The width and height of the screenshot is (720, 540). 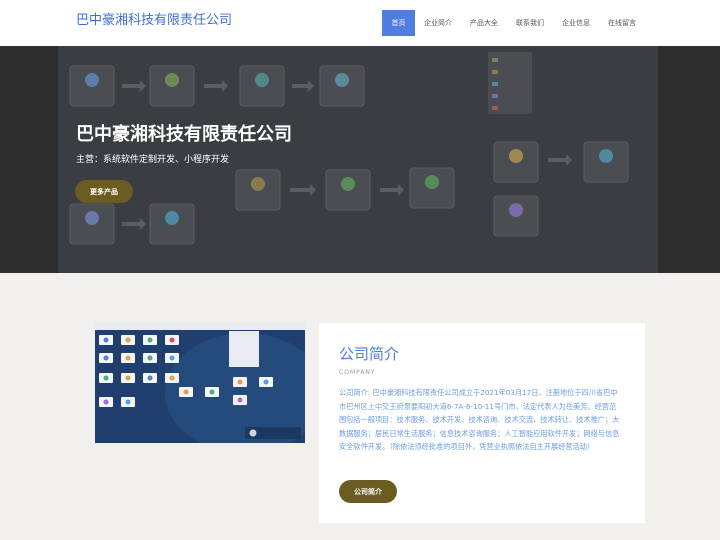 I want to click on company-intro-image, so click(x=200, y=383).